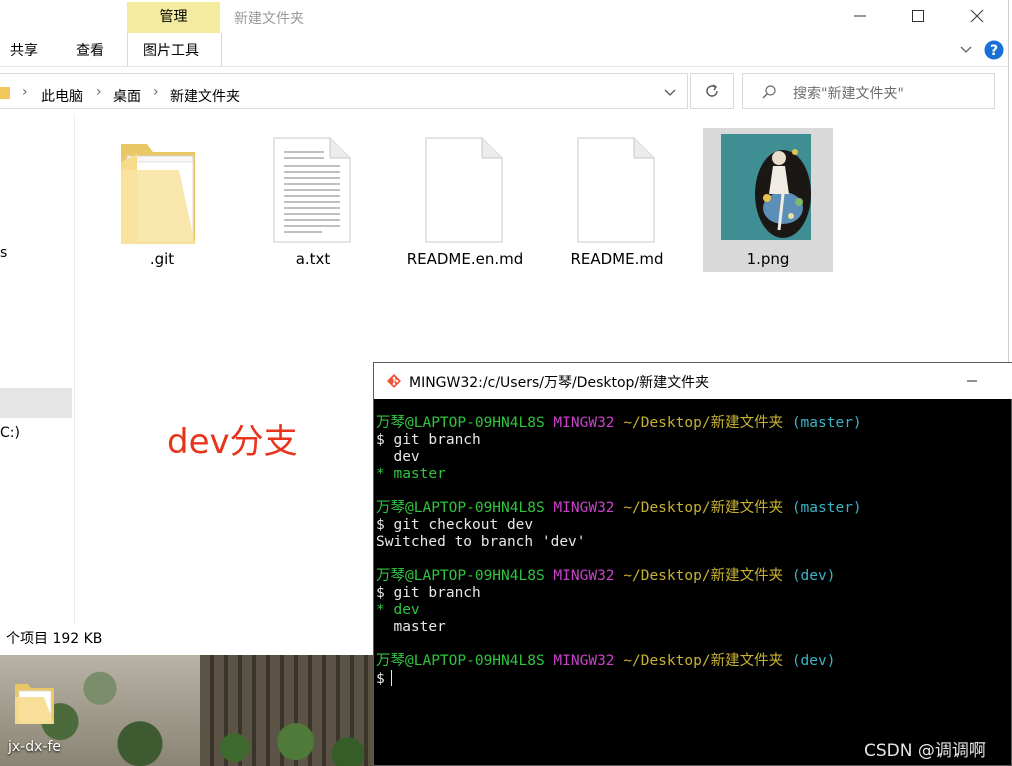 The height and width of the screenshot is (766, 1012). Describe the element at coordinates (269, 19) in the screenshot. I see `window-title: 新建文件夹` at that location.